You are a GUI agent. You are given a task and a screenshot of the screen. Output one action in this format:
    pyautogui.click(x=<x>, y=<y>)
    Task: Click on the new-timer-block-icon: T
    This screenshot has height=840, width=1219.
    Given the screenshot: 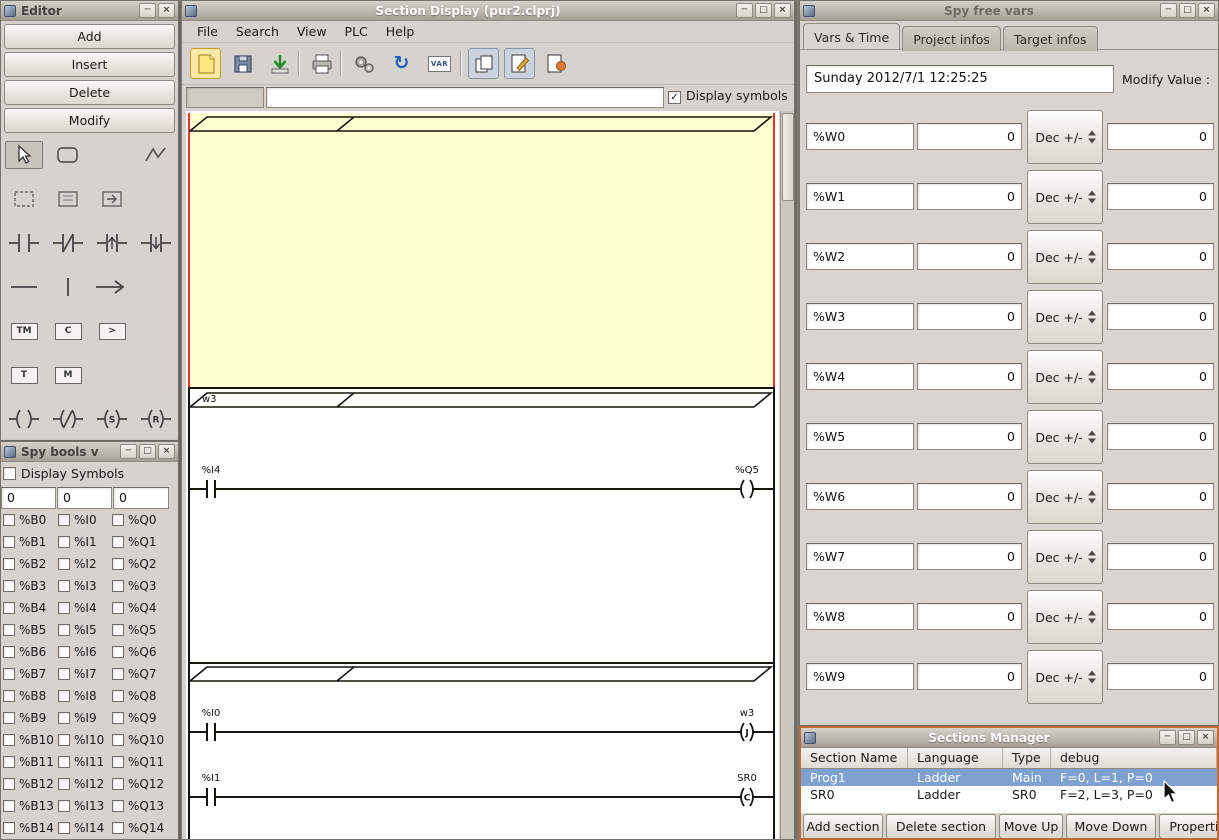 What is the action you would take?
    pyautogui.click(x=24, y=375)
    